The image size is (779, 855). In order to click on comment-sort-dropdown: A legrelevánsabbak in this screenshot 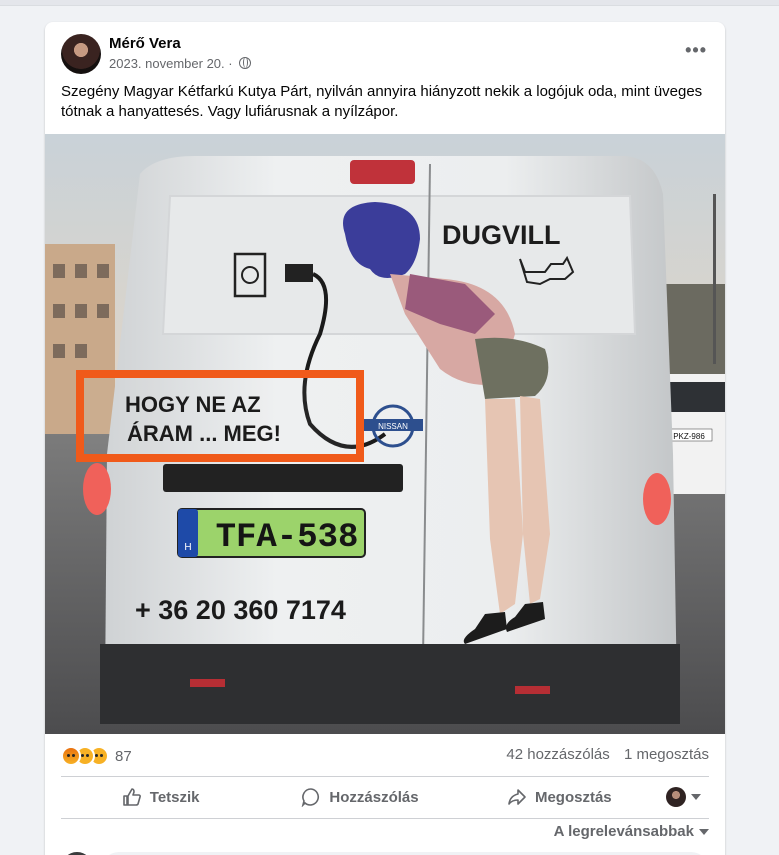, I will do `click(631, 831)`.